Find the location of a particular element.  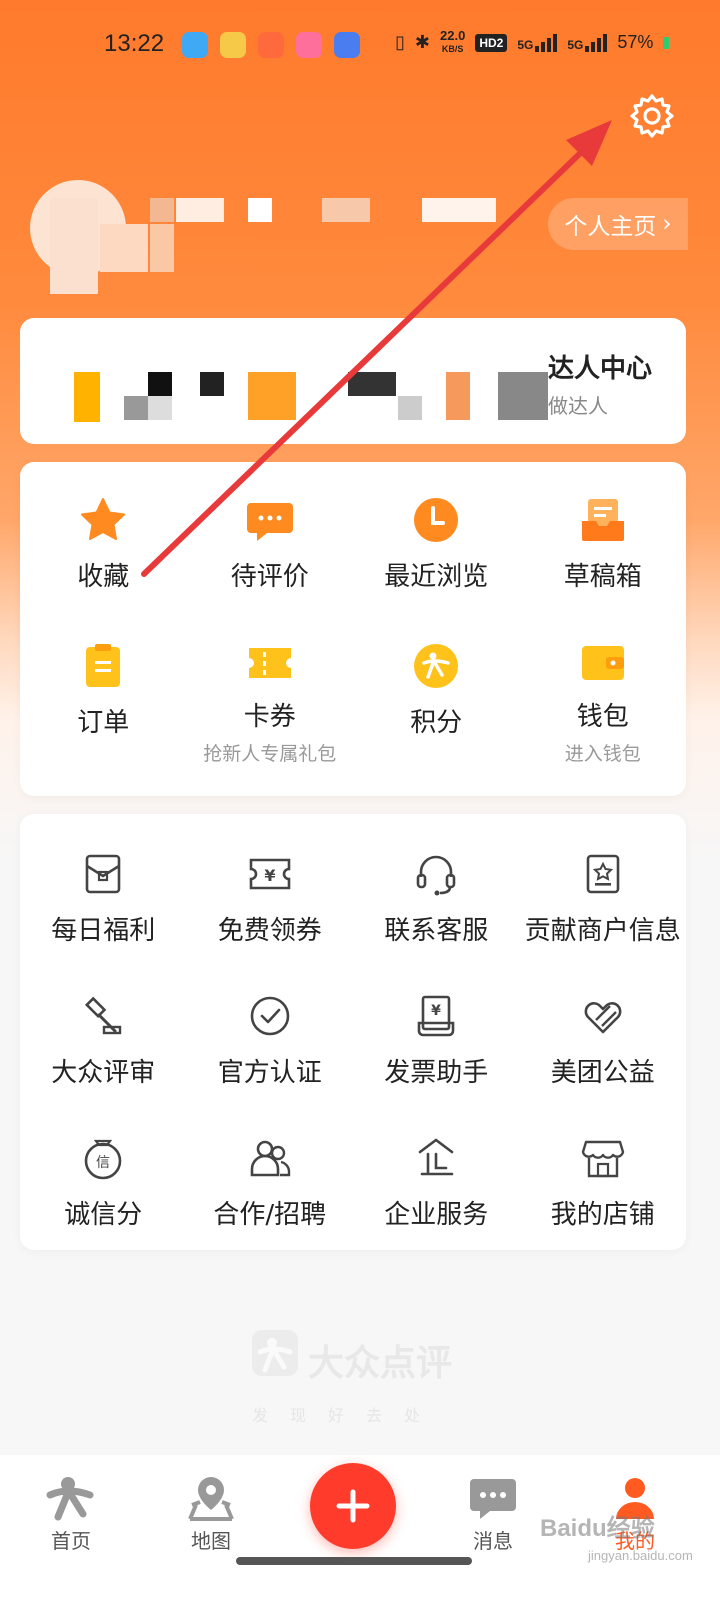

grid-item-points: 积分 is located at coordinates (436, 681).